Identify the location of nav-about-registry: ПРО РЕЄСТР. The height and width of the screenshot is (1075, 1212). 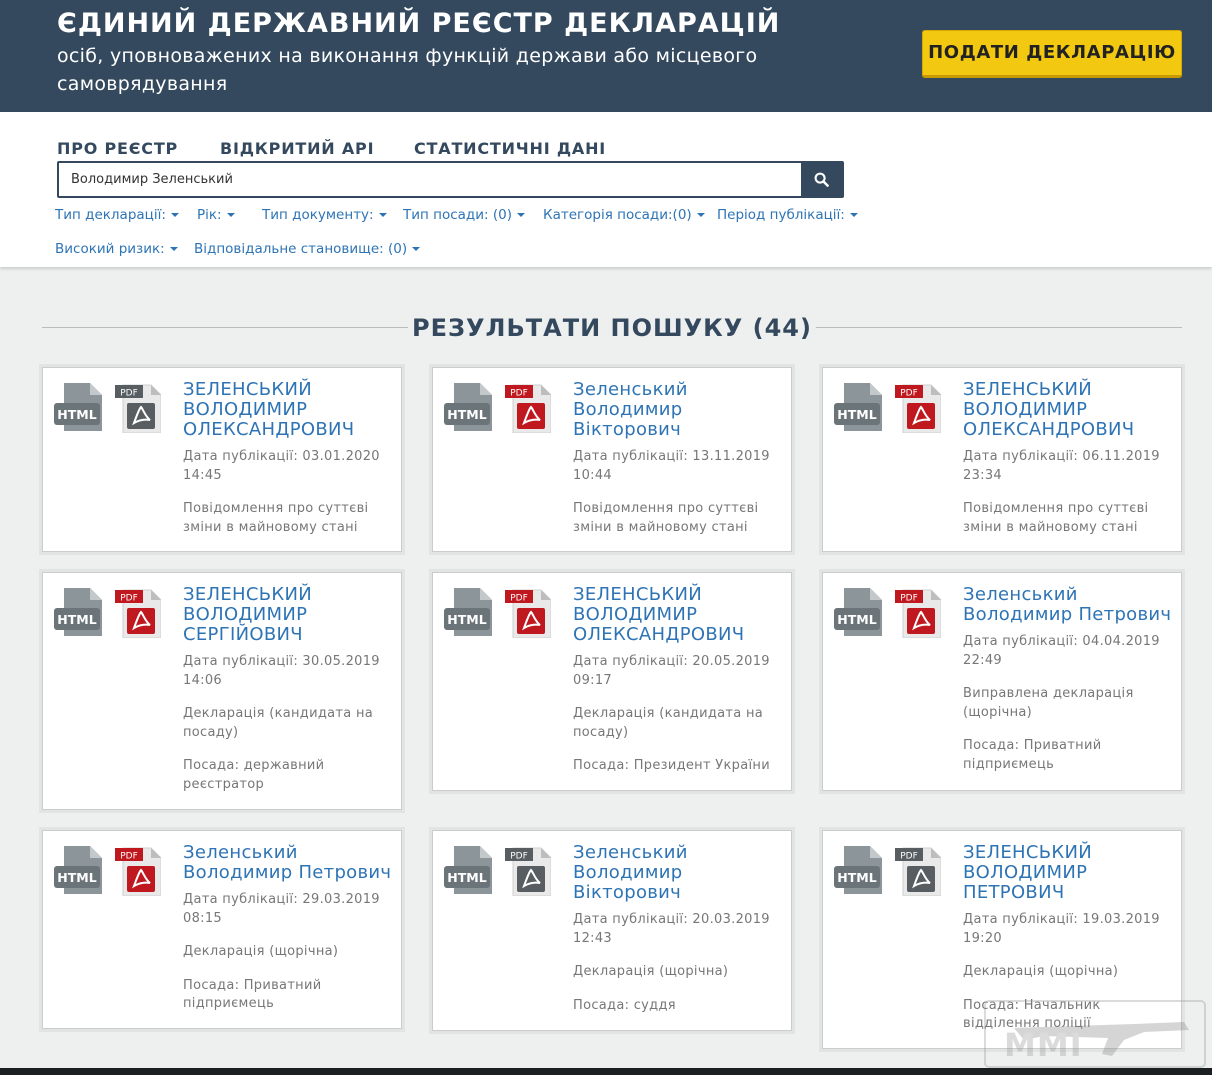
(117, 148).